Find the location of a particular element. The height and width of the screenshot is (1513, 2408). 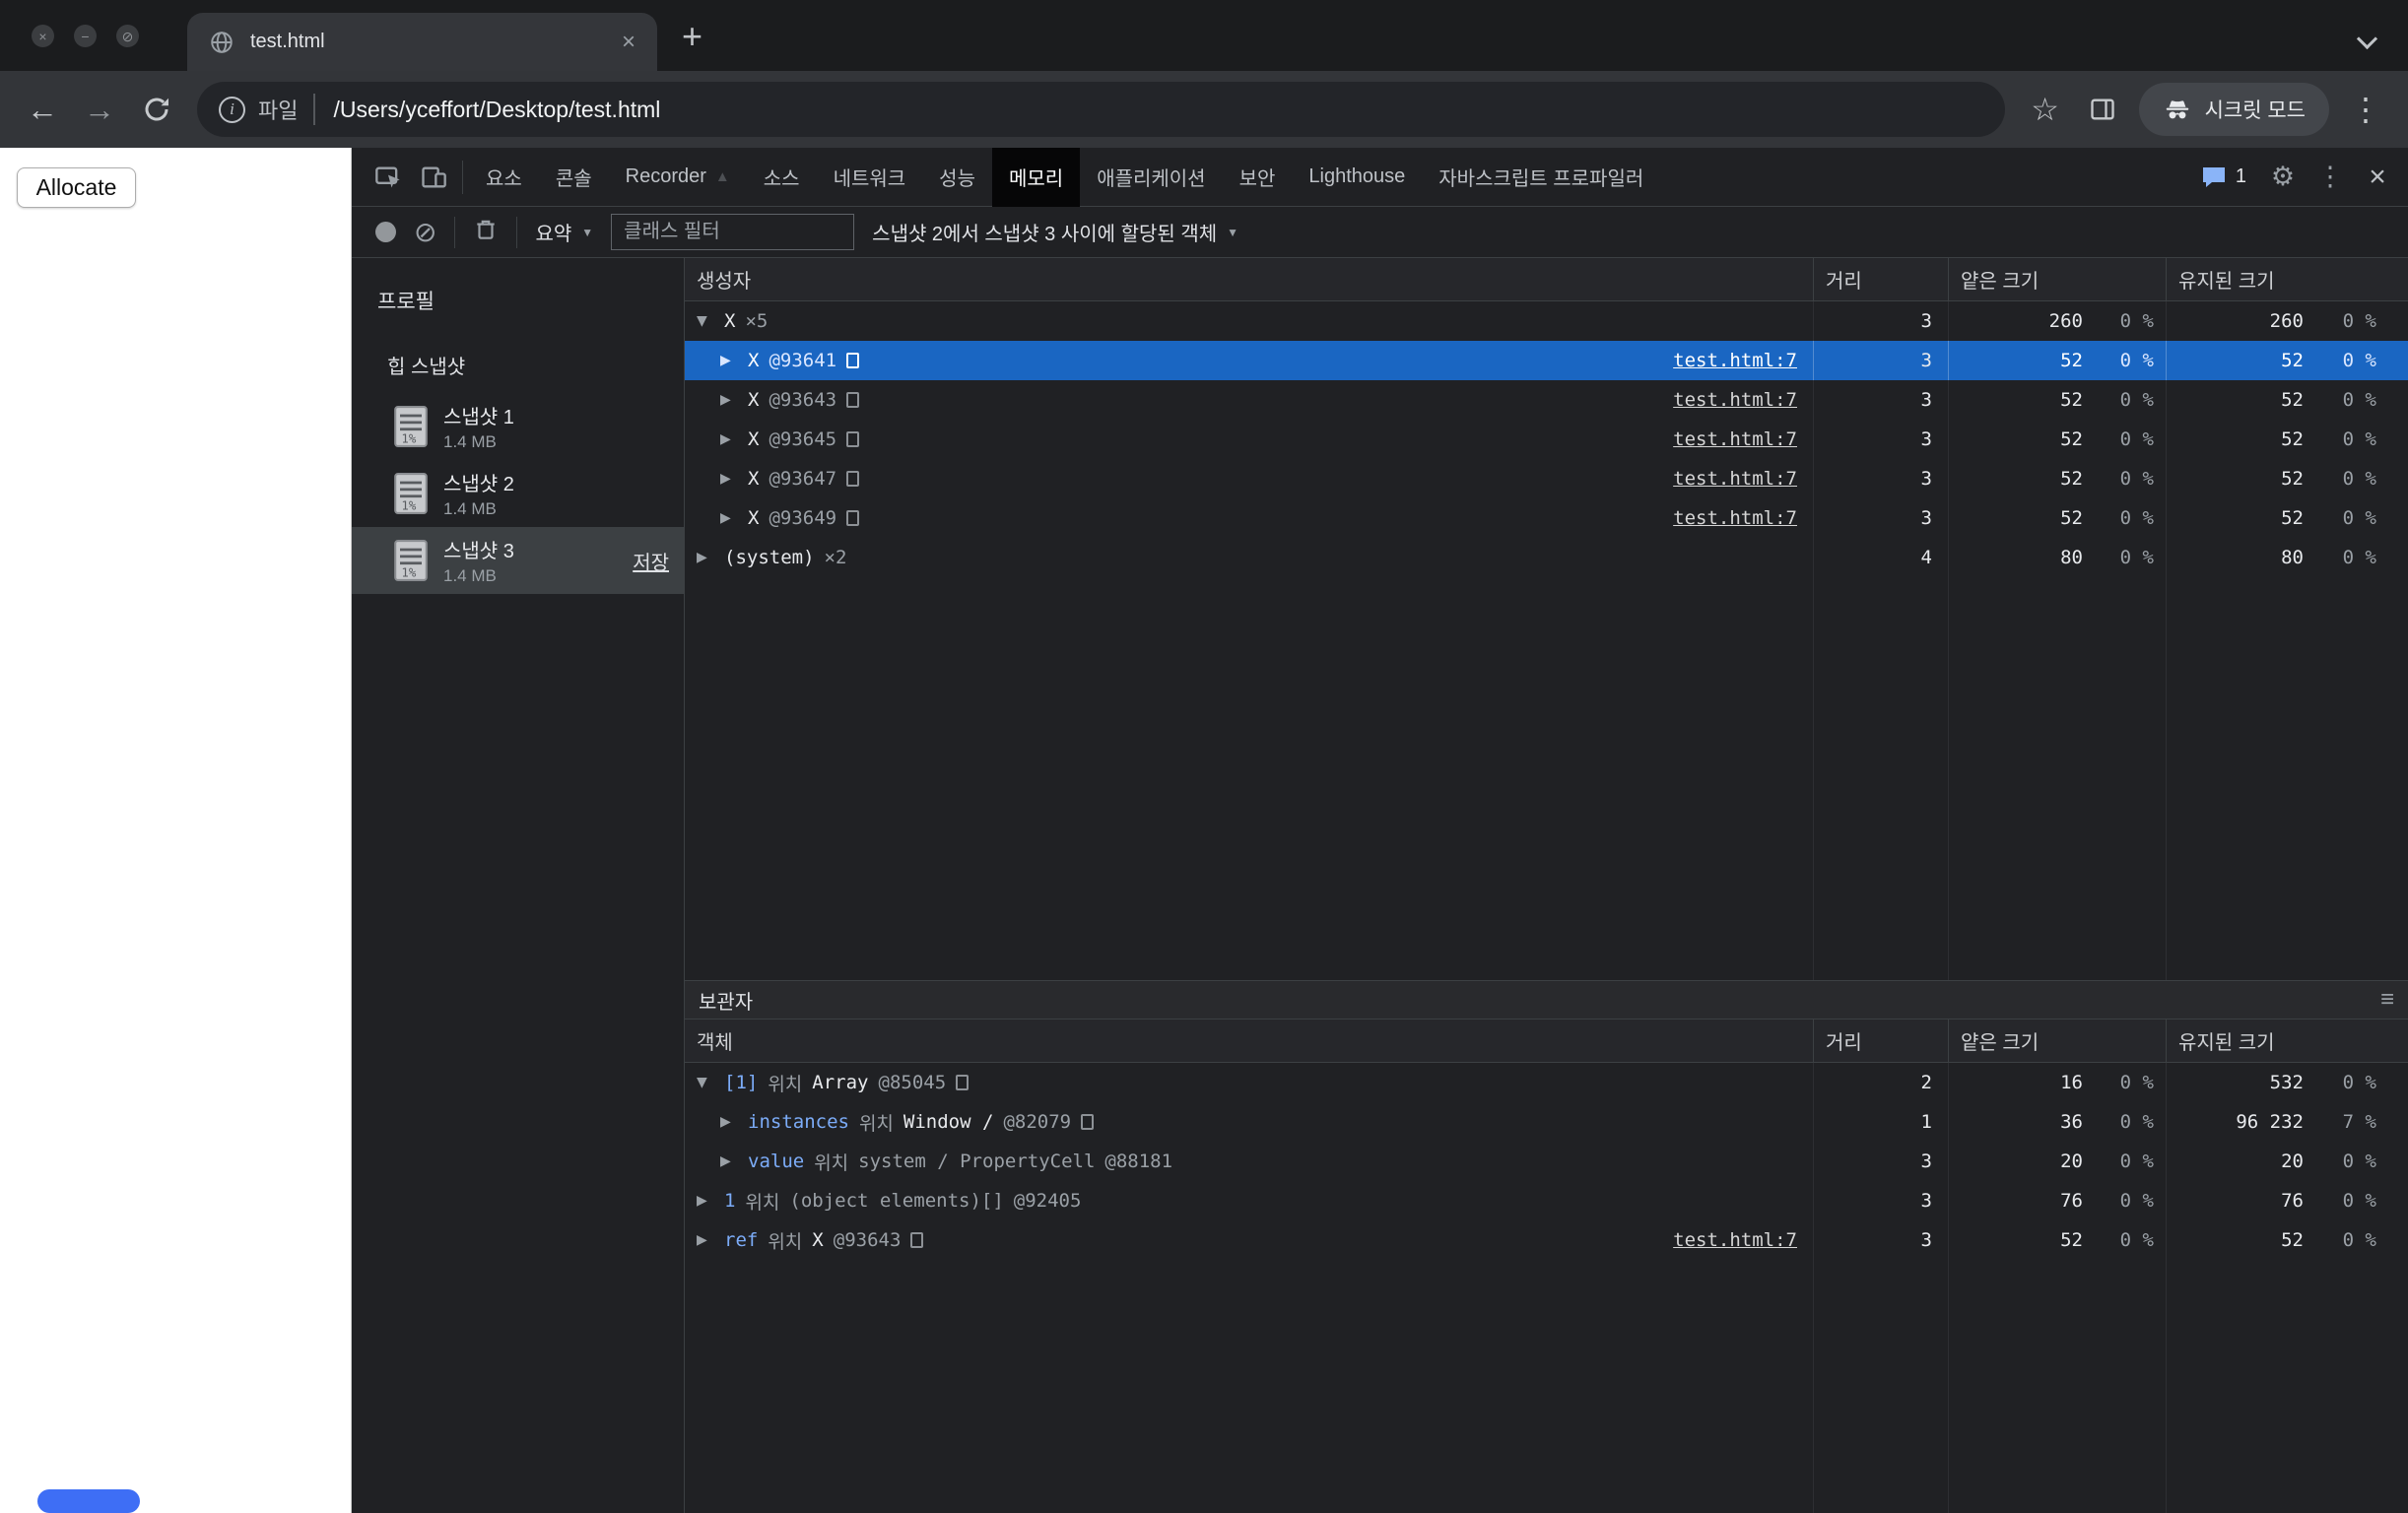

snapshot-save-link: 저장 is located at coordinates (651, 561).